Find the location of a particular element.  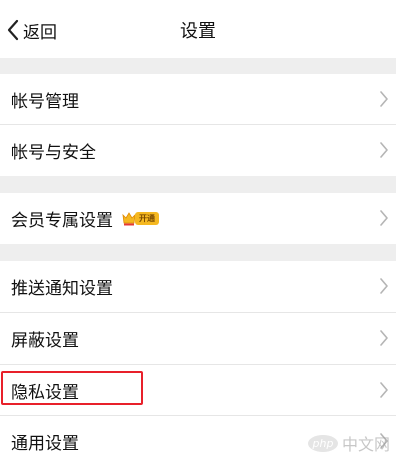

vip-badge: 开通 is located at coordinates (140, 219).